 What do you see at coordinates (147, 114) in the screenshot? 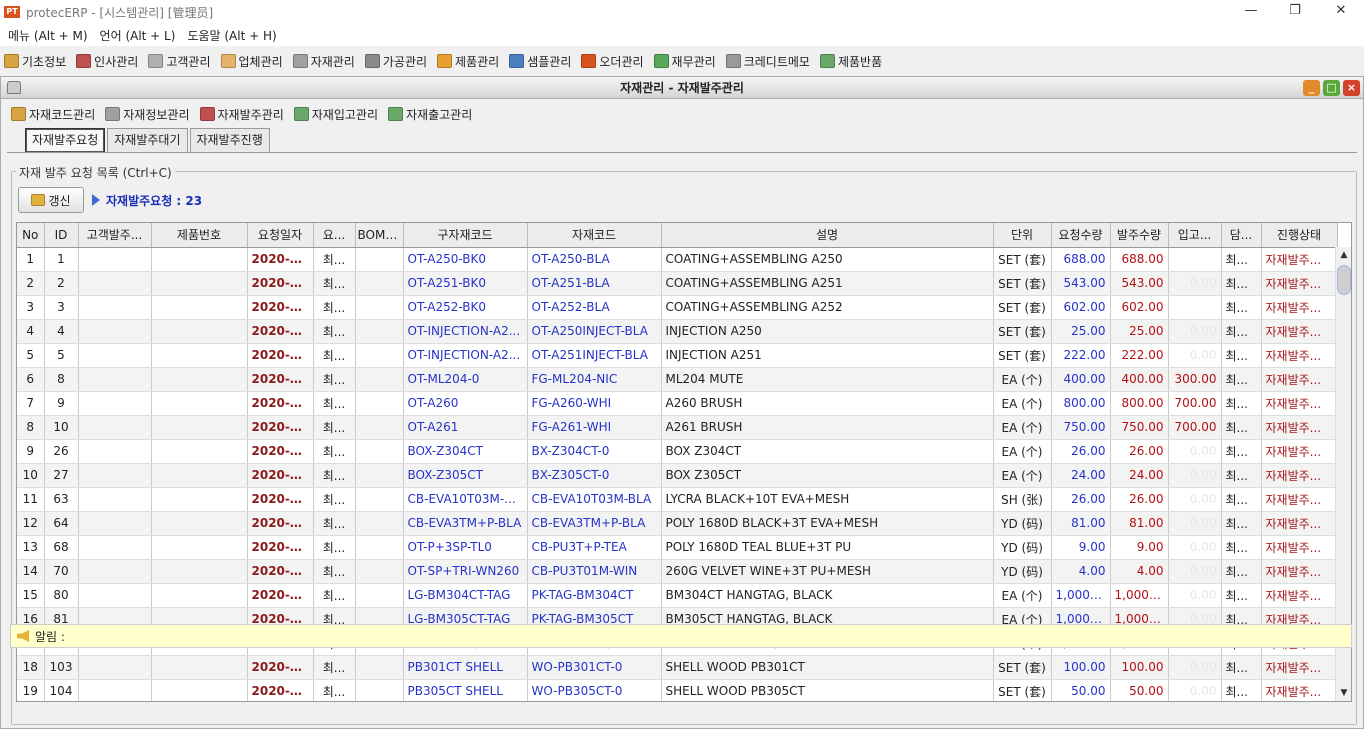
I see `subtoolbar-item-1: 자재정보관리` at bounding box center [147, 114].